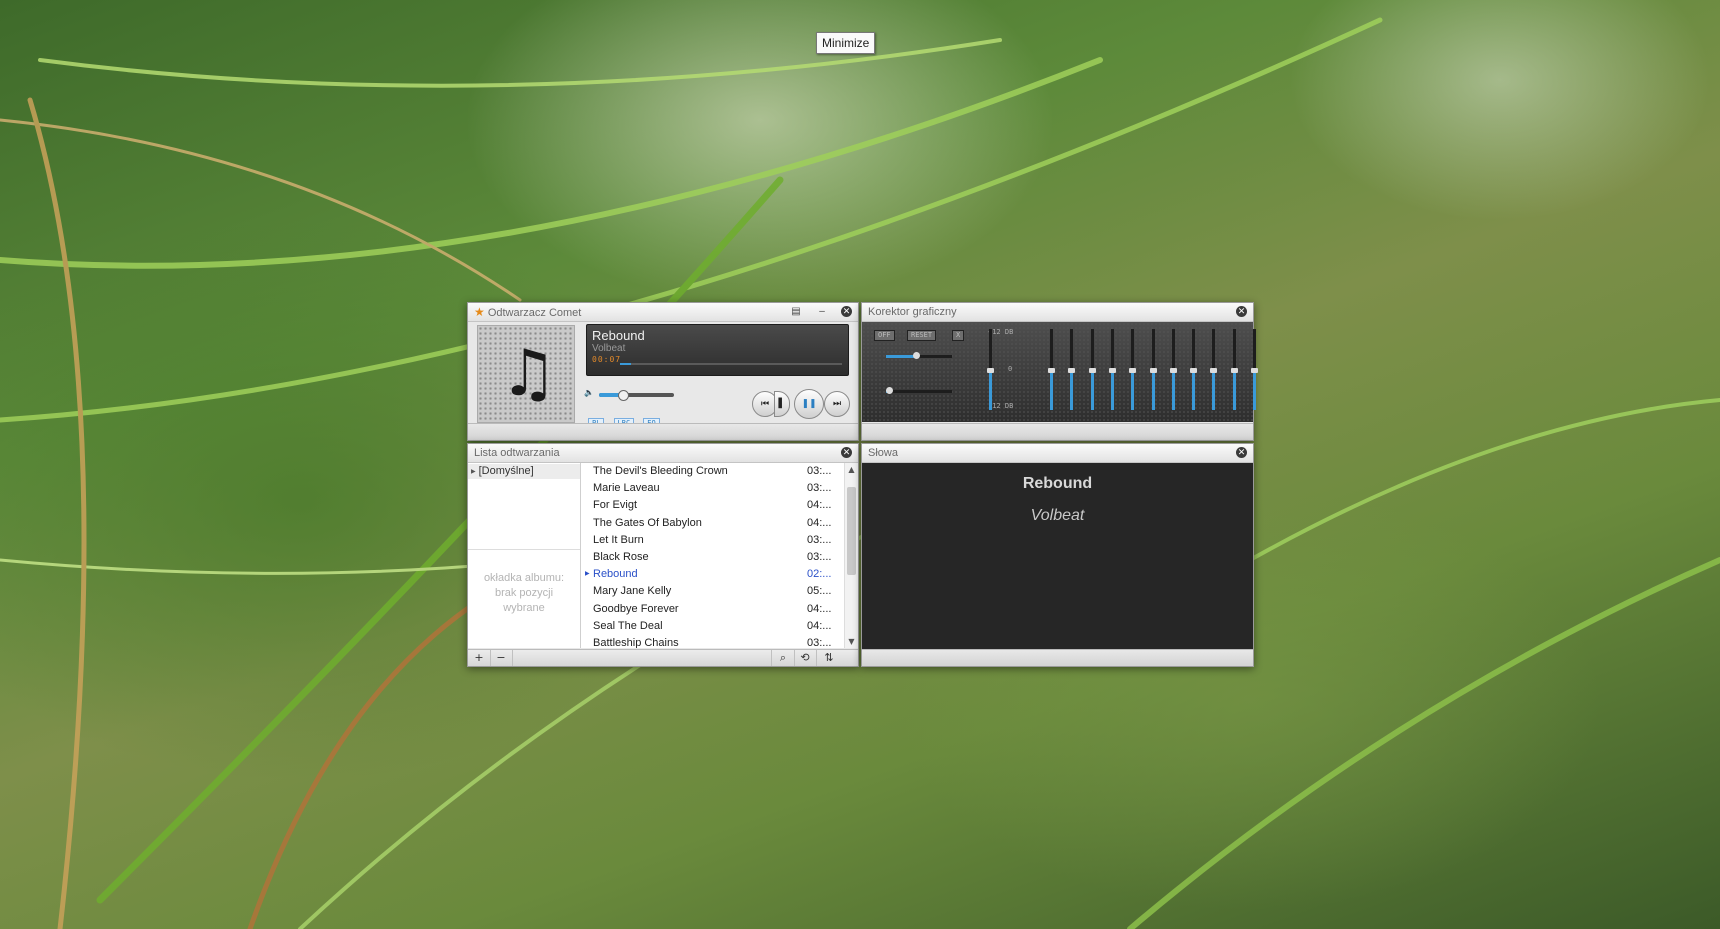 The height and width of the screenshot is (929, 1720). What do you see at coordinates (796, 312) in the screenshot?
I see `menu-icon: ▤` at bounding box center [796, 312].